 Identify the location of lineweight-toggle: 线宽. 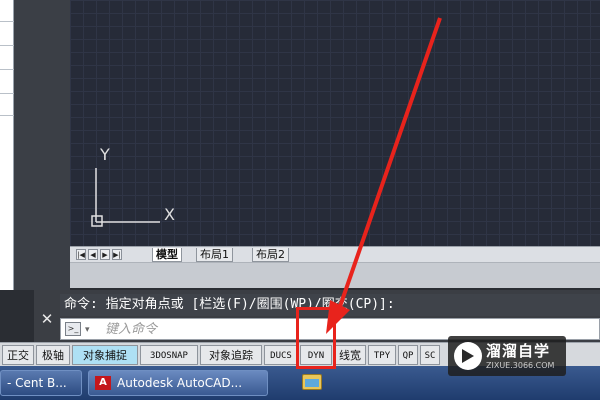
(350, 355).